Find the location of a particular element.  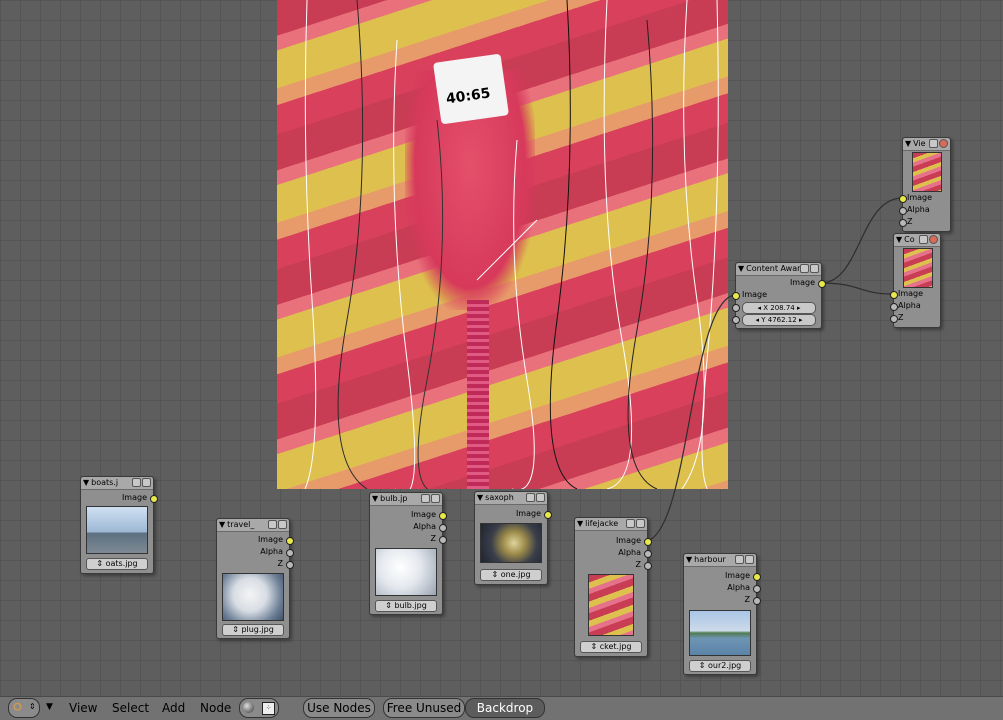

x-value-field: ◂ X 208.74 ▸ is located at coordinates (779, 308).